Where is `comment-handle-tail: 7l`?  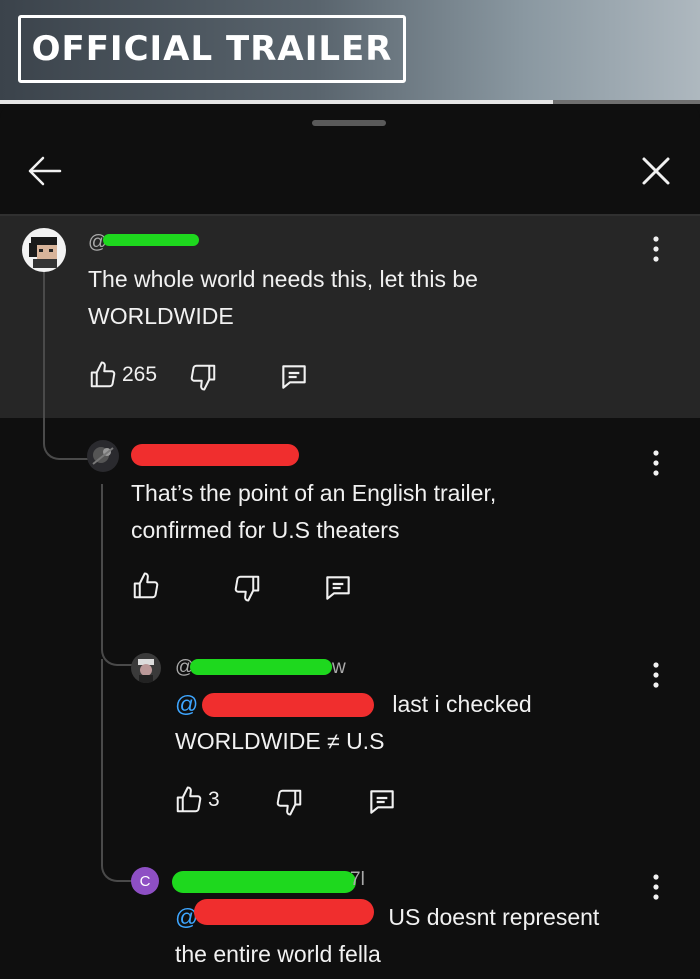
comment-handle-tail: 7l is located at coordinates (357, 879).